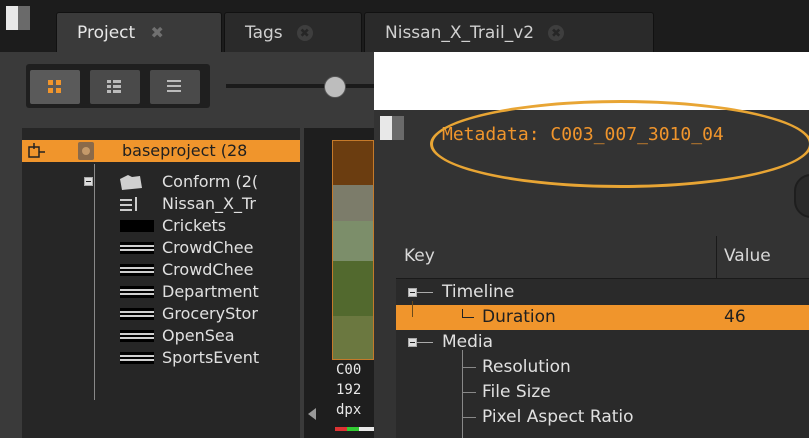 Image resolution: width=809 pixels, height=438 pixels. I want to click on thumbnail-name: C00, so click(349, 370).